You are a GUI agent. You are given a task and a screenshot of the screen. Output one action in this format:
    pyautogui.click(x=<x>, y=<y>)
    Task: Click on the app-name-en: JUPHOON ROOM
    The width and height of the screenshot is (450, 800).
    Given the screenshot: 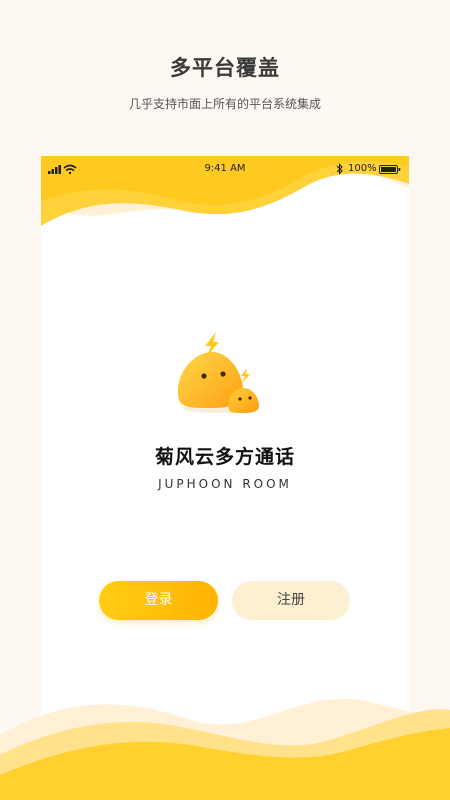 What is the action you would take?
    pyautogui.click(x=225, y=484)
    